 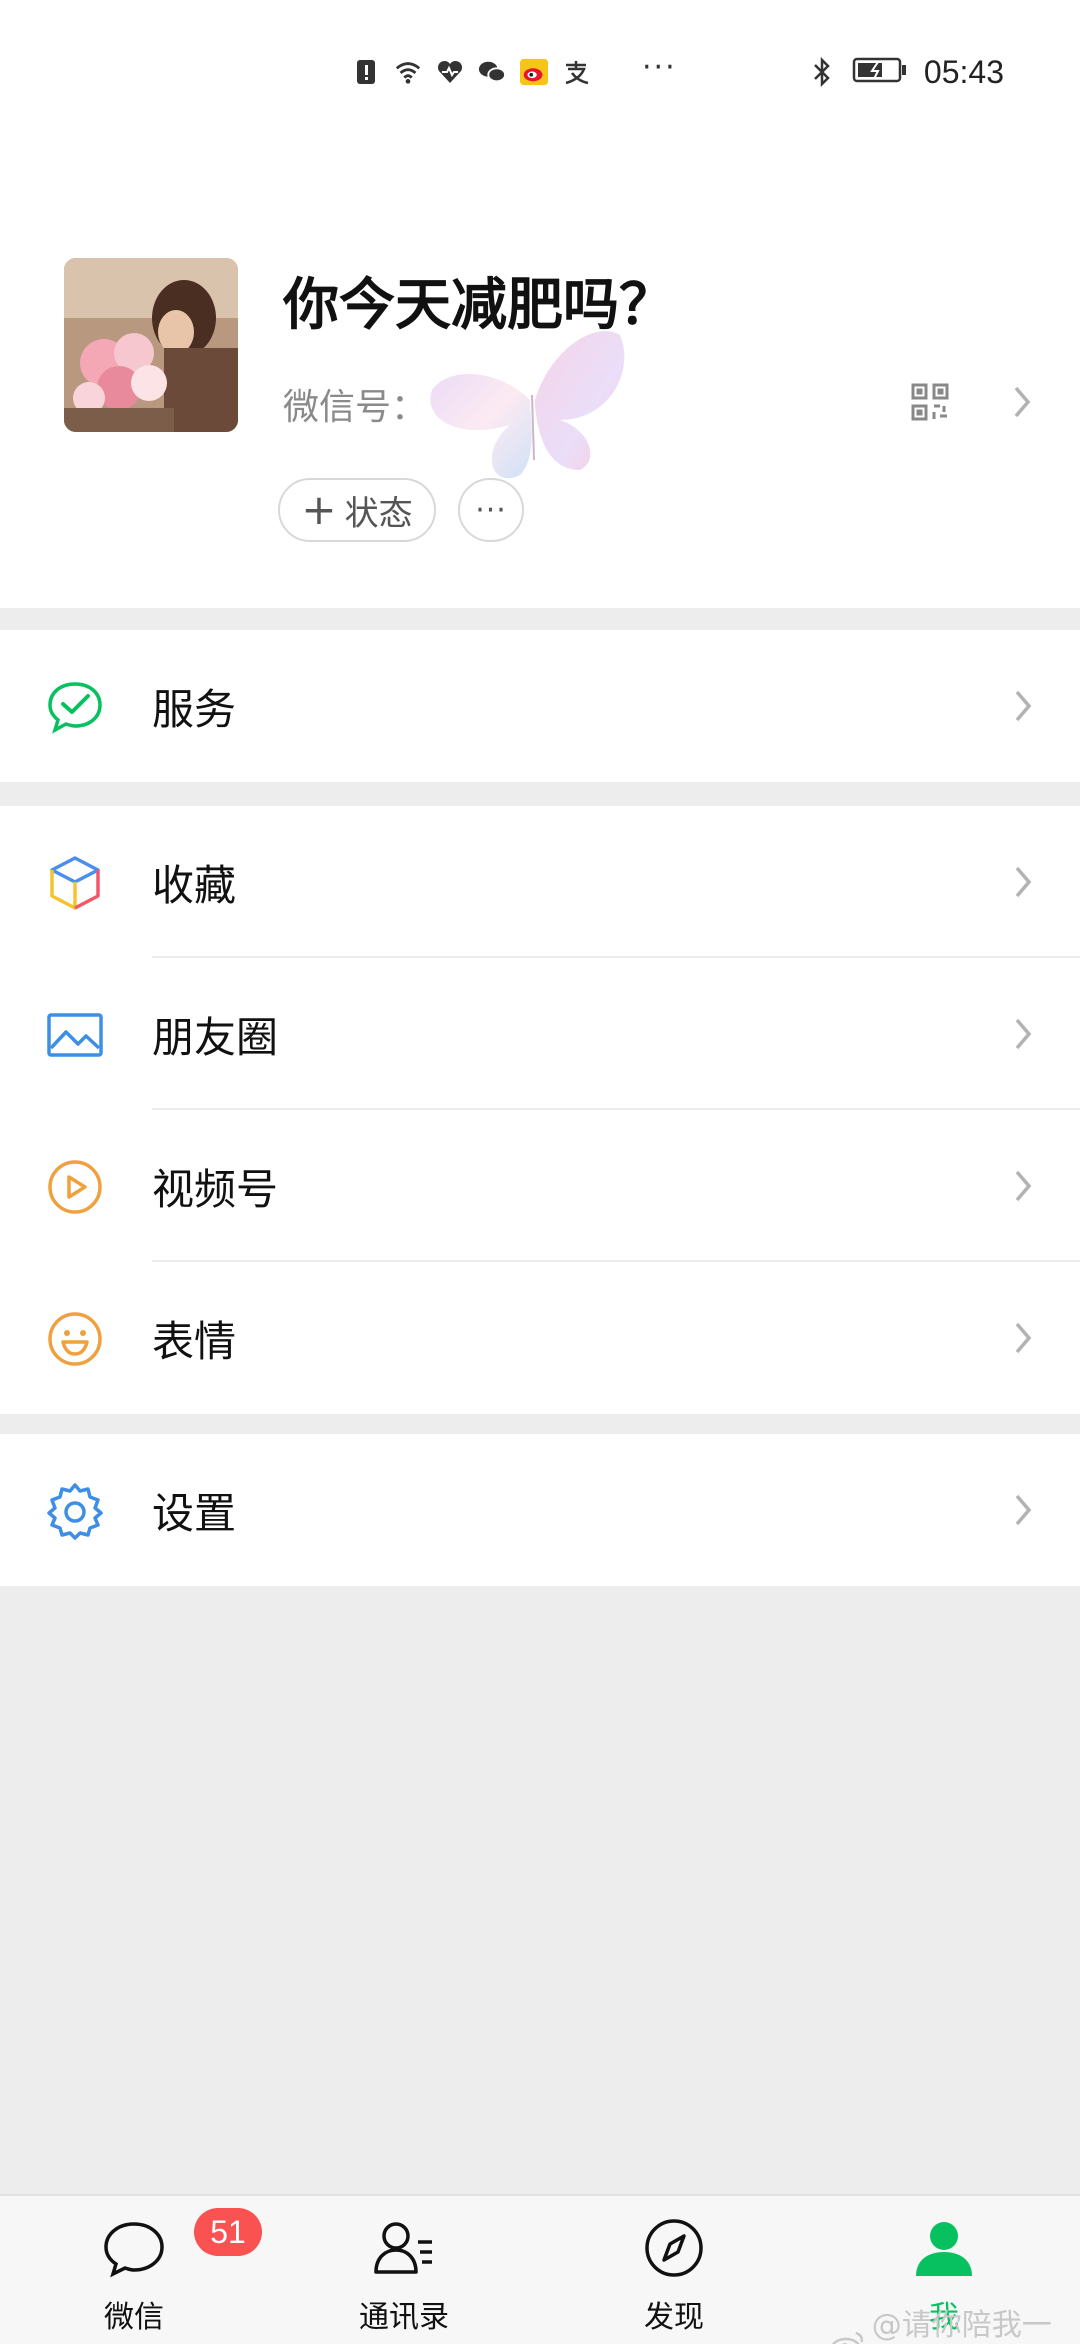 What do you see at coordinates (75, 707) in the screenshot?
I see `services-icon` at bounding box center [75, 707].